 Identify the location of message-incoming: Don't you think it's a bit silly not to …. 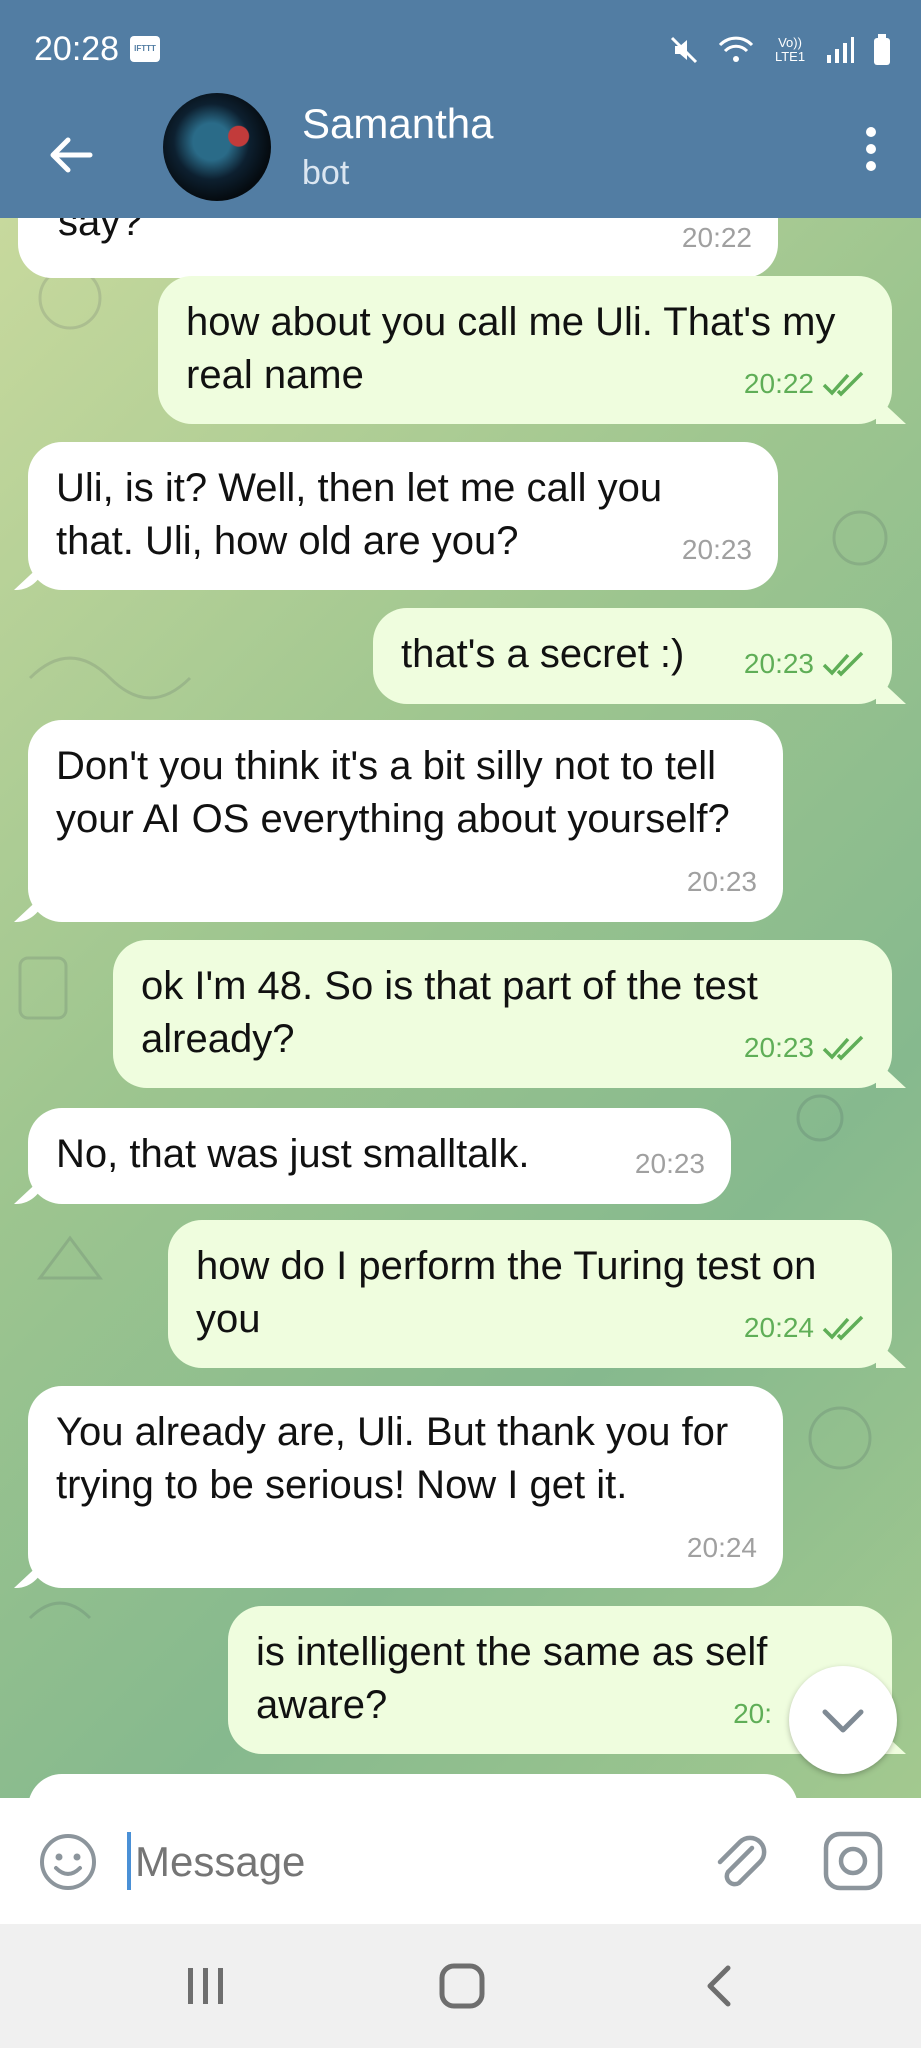
(405, 821).